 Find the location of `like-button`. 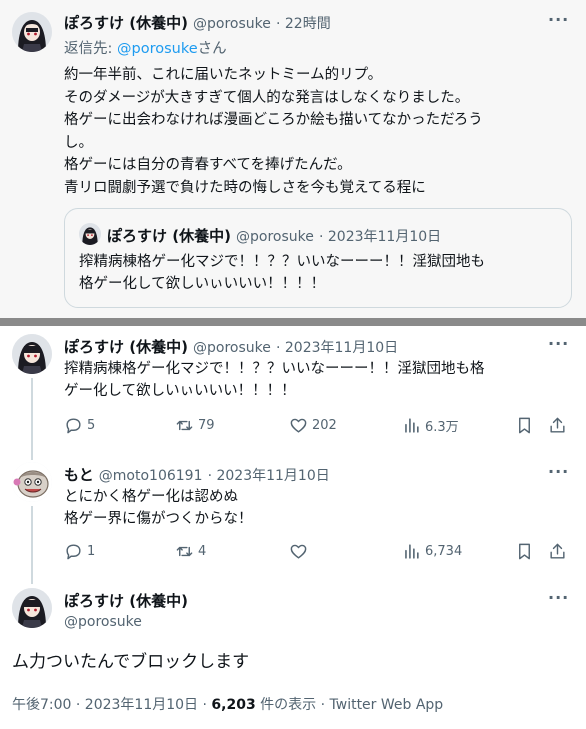

like-button is located at coordinates (300, 551).